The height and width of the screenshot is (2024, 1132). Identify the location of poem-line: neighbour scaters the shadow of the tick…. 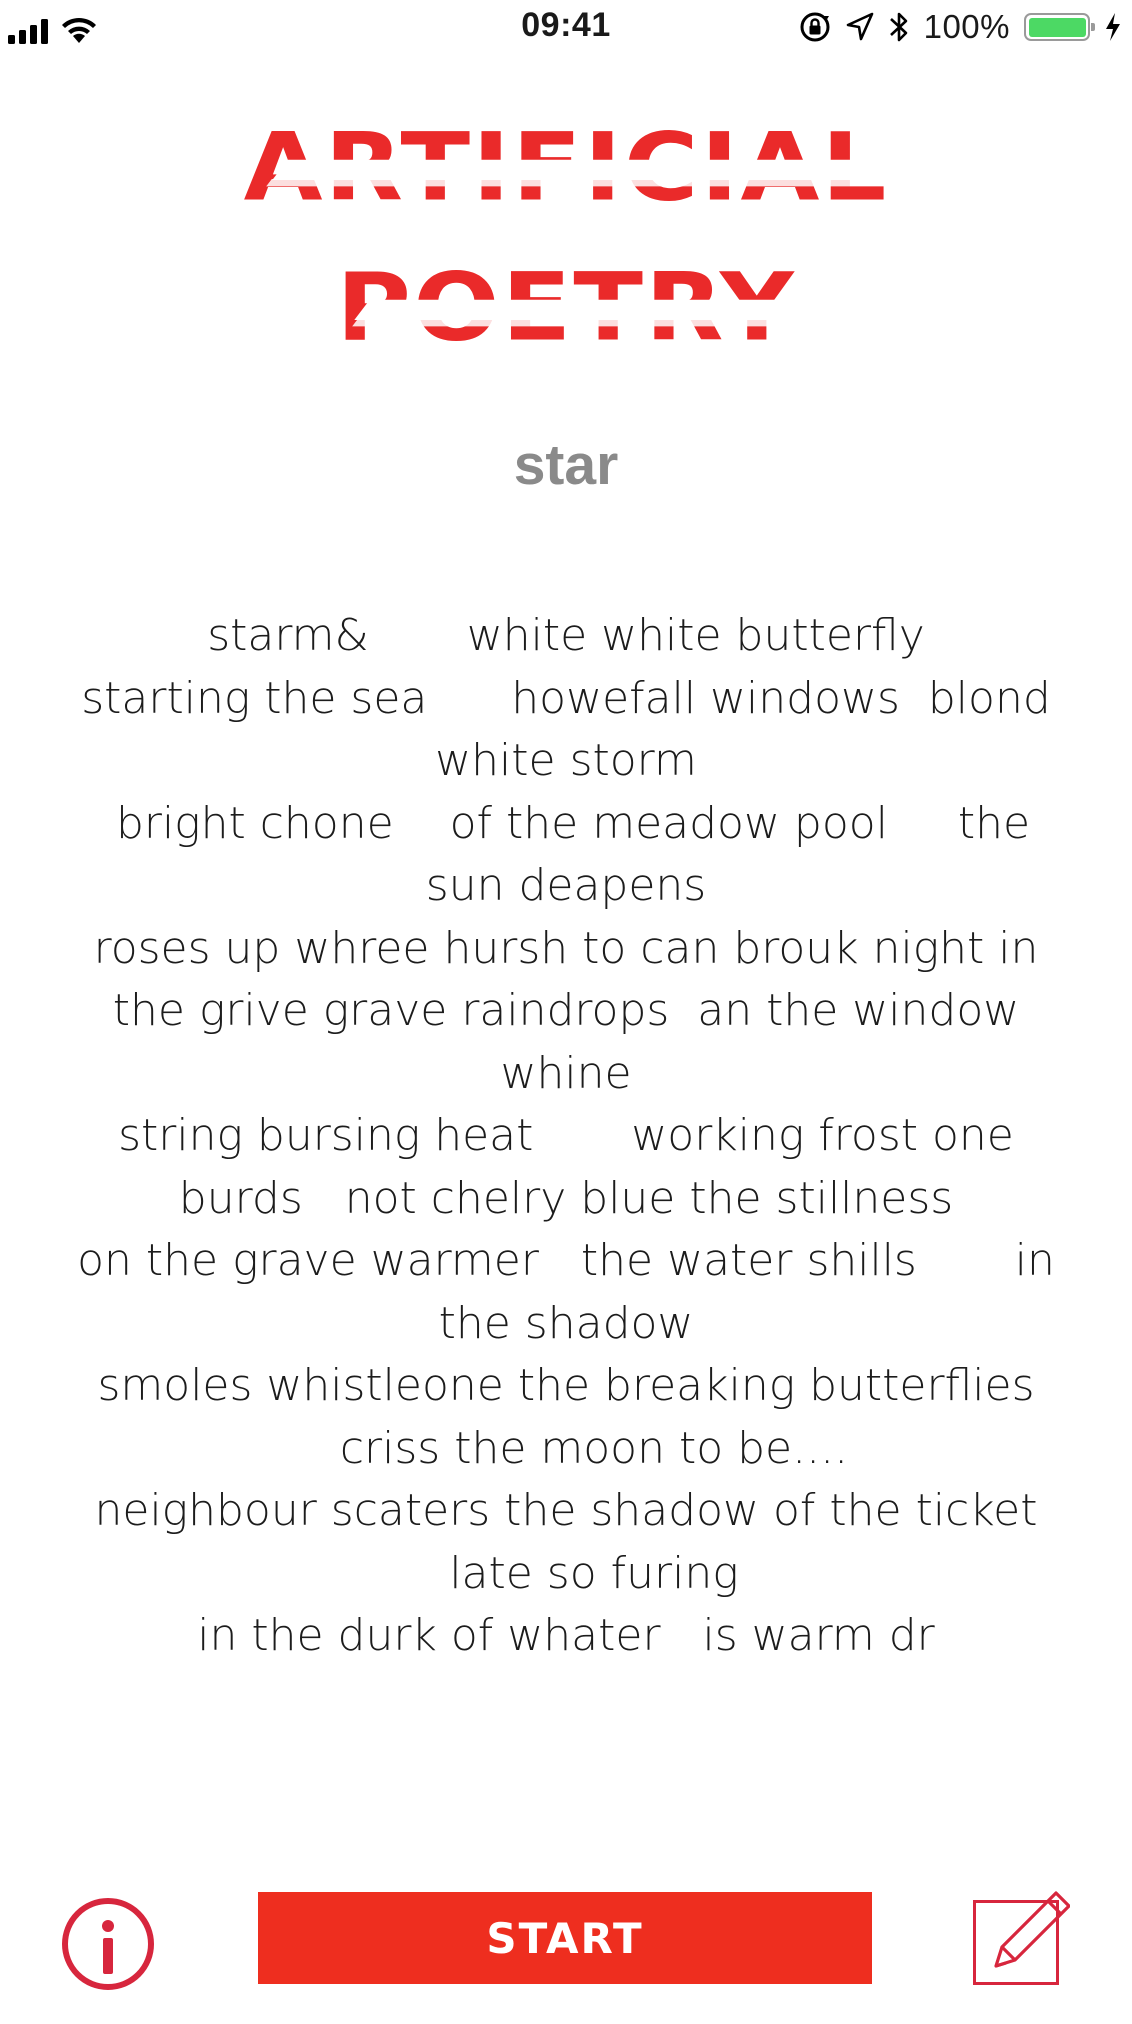
(566, 1510).